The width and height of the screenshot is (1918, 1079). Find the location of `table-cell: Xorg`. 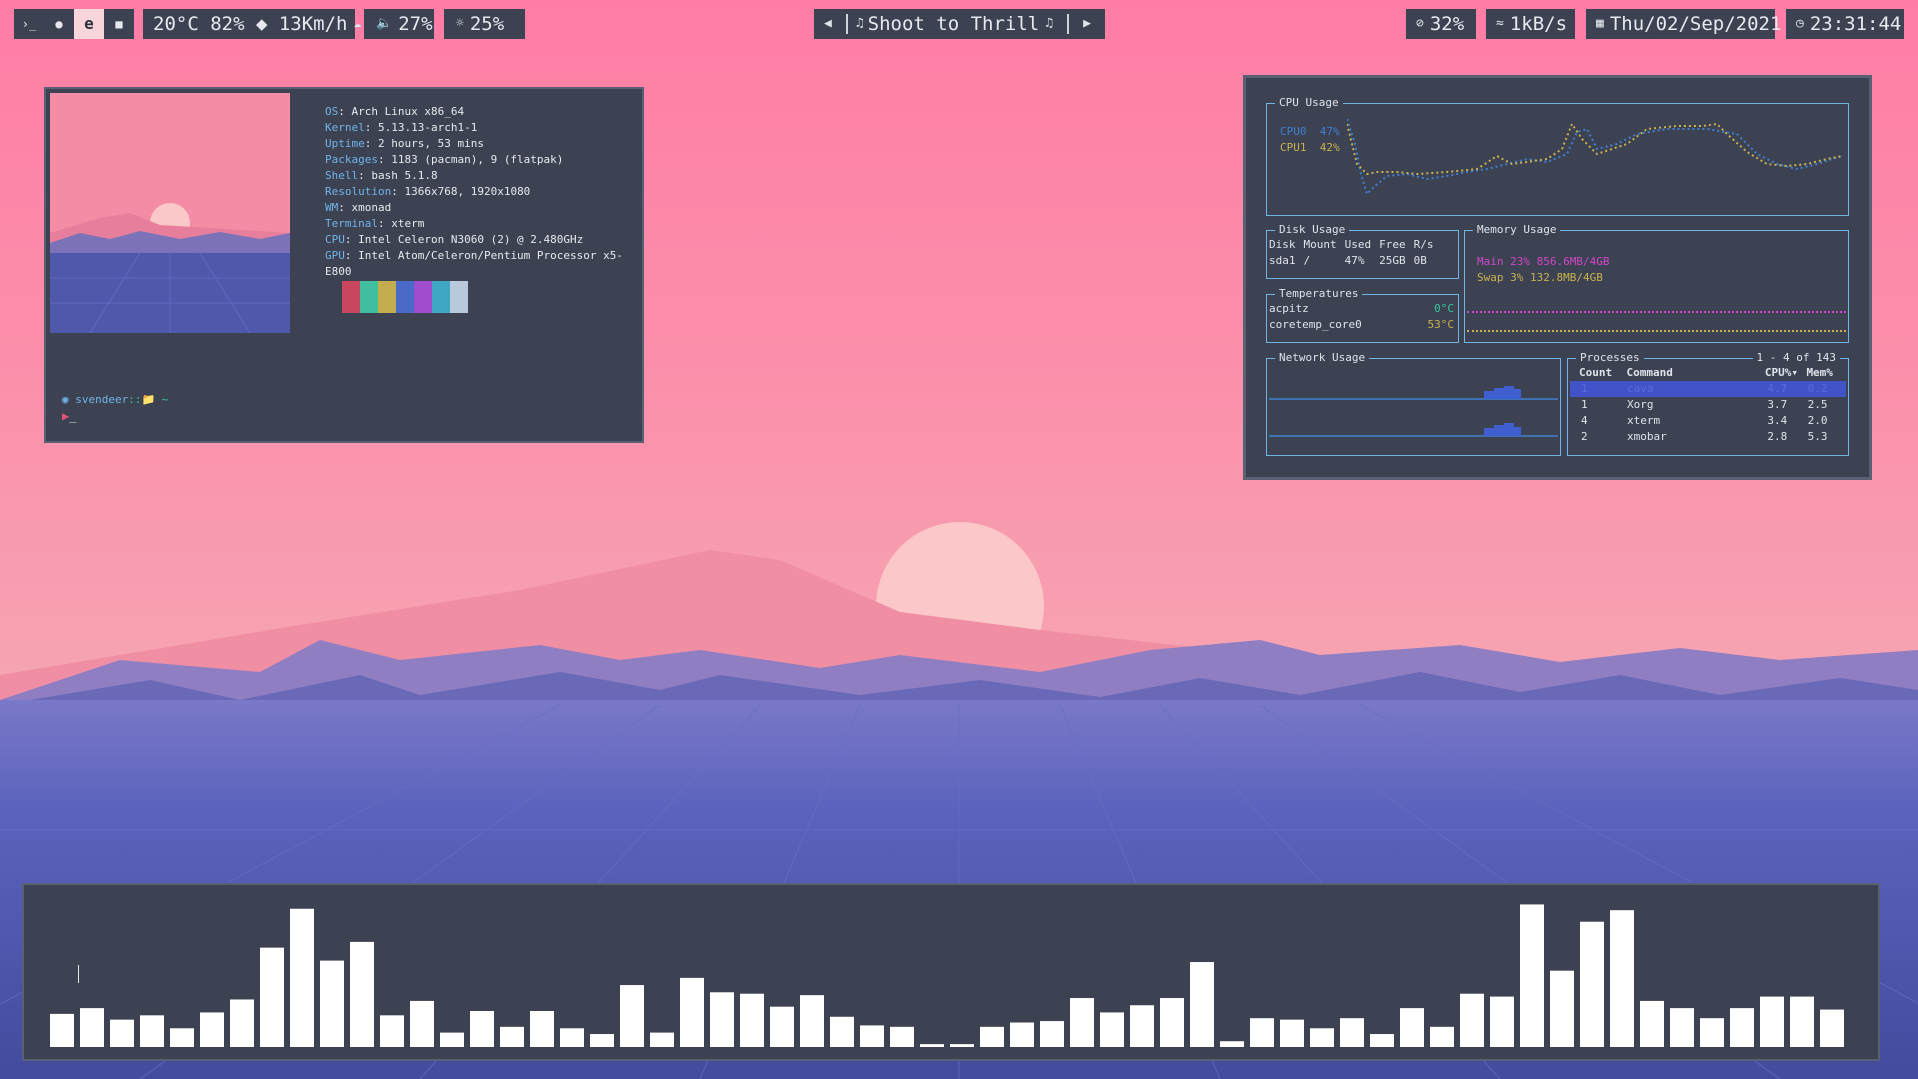

table-cell: Xorg is located at coordinates (1640, 404).